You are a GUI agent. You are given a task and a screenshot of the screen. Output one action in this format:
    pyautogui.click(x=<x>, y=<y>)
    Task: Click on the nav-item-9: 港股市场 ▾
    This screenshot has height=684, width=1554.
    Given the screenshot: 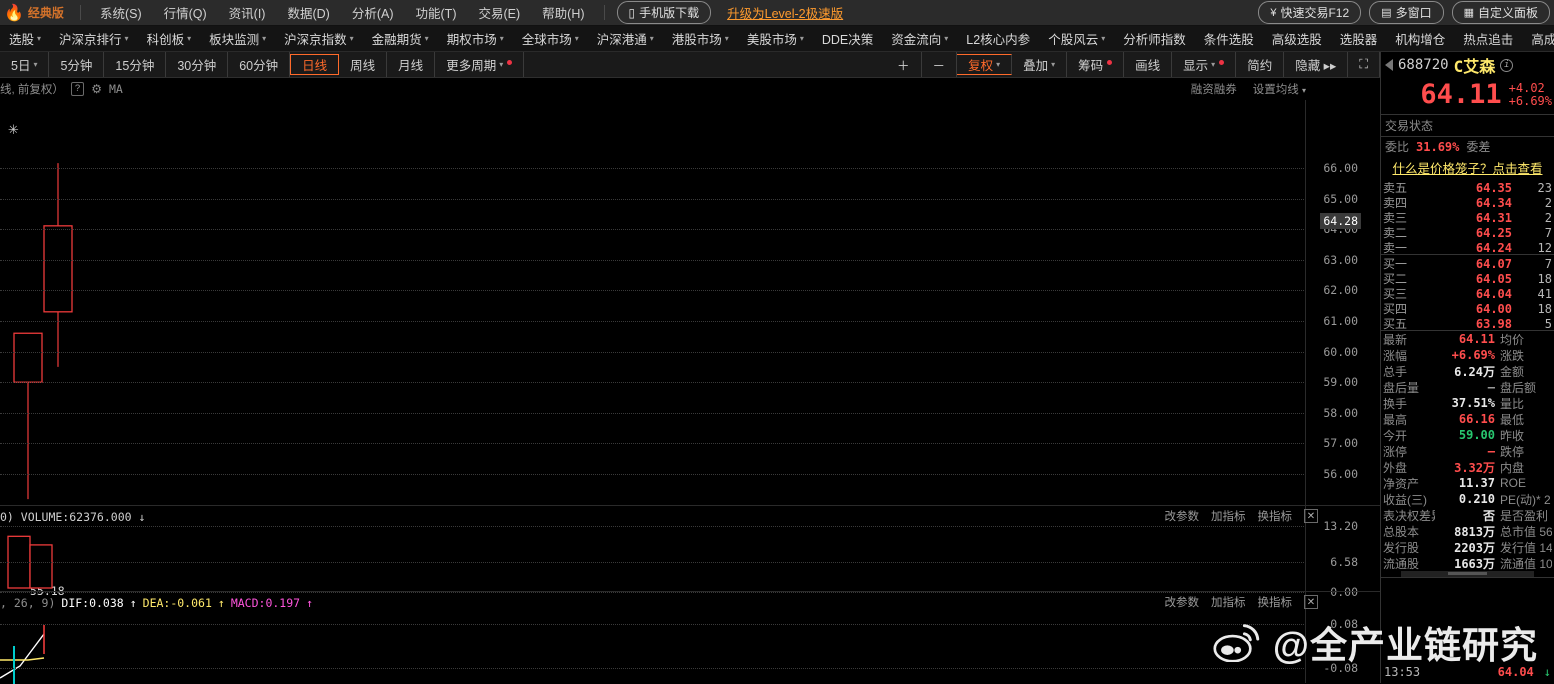 What is the action you would take?
    pyautogui.click(x=700, y=38)
    